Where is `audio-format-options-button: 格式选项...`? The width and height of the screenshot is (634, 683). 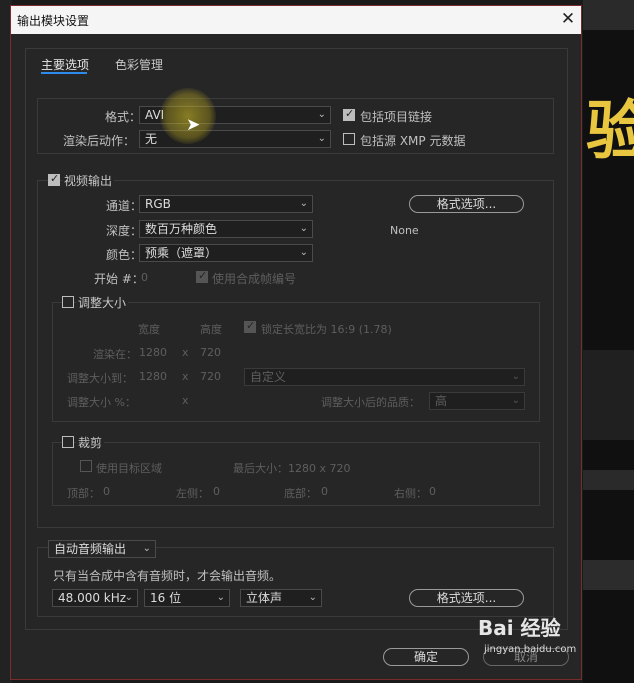 audio-format-options-button: 格式选项... is located at coordinates (466, 598).